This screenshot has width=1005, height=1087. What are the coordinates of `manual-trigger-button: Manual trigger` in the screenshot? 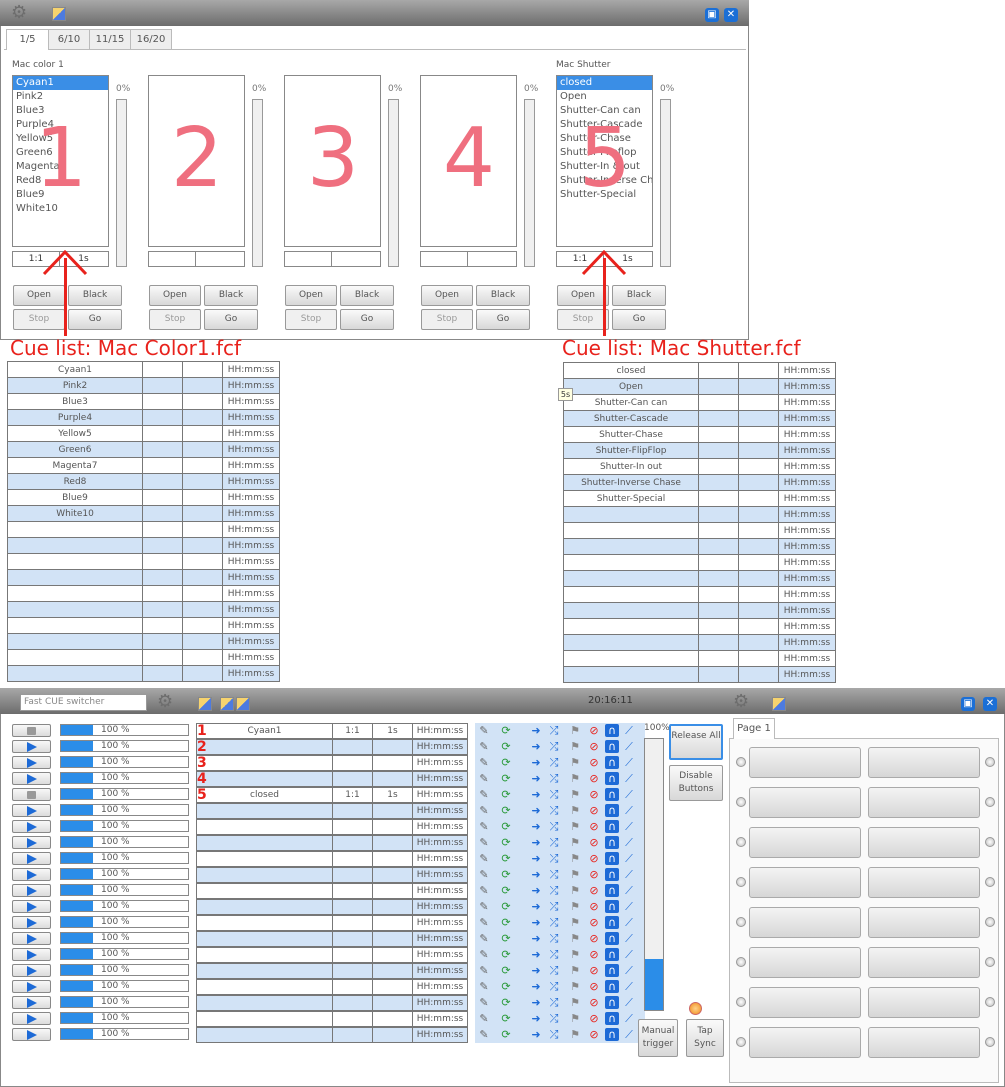 It's located at (658, 1038).